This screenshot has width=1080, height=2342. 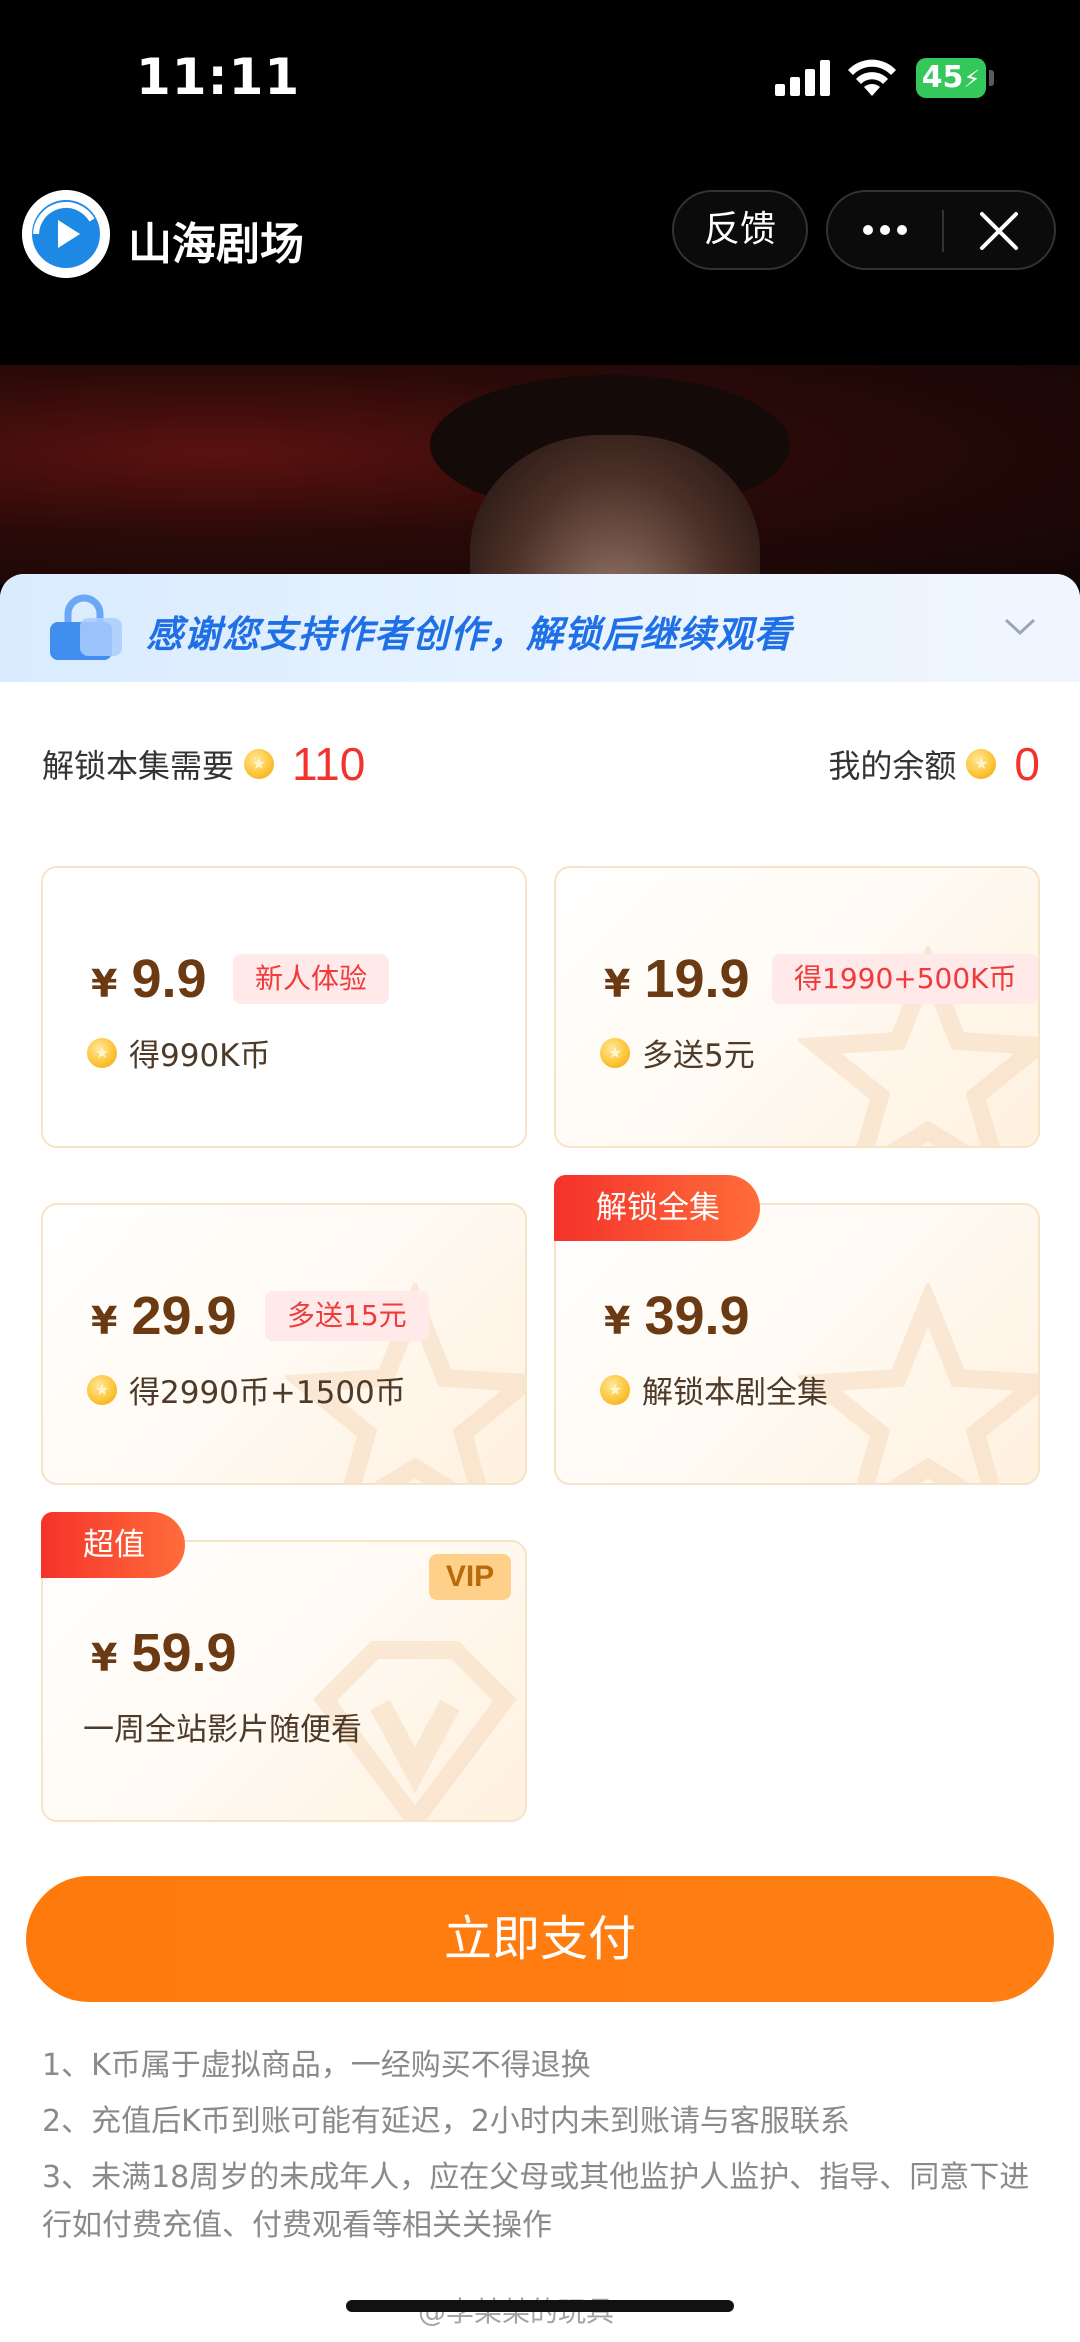 What do you see at coordinates (284, 1007) in the screenshot?
I see `package-card-9-9: ¥ 9.9 新人体验 得990K币` at bounding box center [284, 1007].